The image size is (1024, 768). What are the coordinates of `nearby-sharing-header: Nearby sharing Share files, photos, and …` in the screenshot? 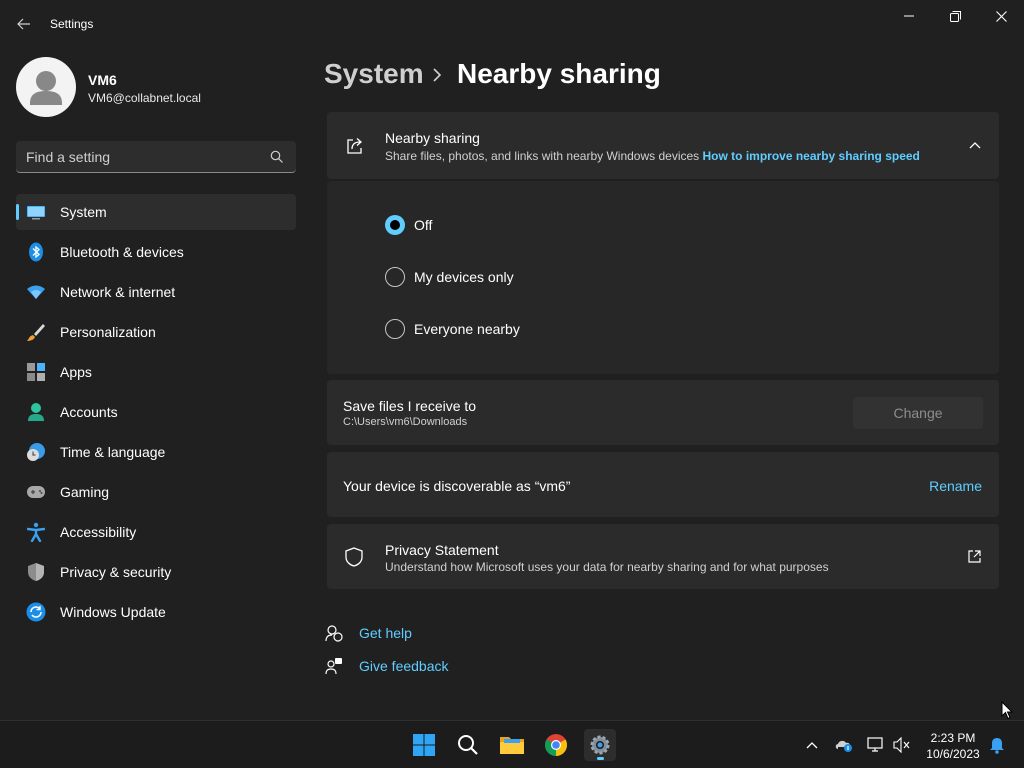 It's located at (663, 145).